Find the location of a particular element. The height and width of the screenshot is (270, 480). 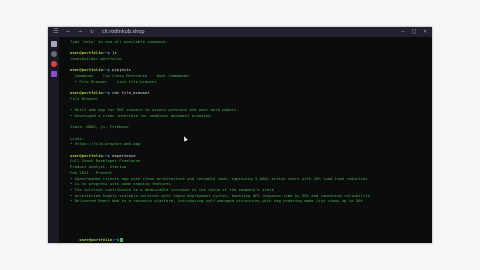

terminal-input-prompt: user@portfolio:~$ is located at coordinates (96, 237).